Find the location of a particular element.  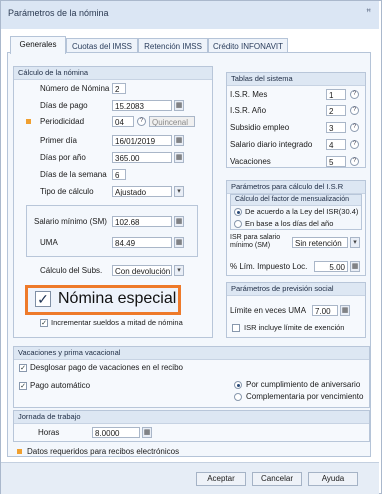

isr-mes-label: I.S.R. Mes is located at coordinates (249, 94).